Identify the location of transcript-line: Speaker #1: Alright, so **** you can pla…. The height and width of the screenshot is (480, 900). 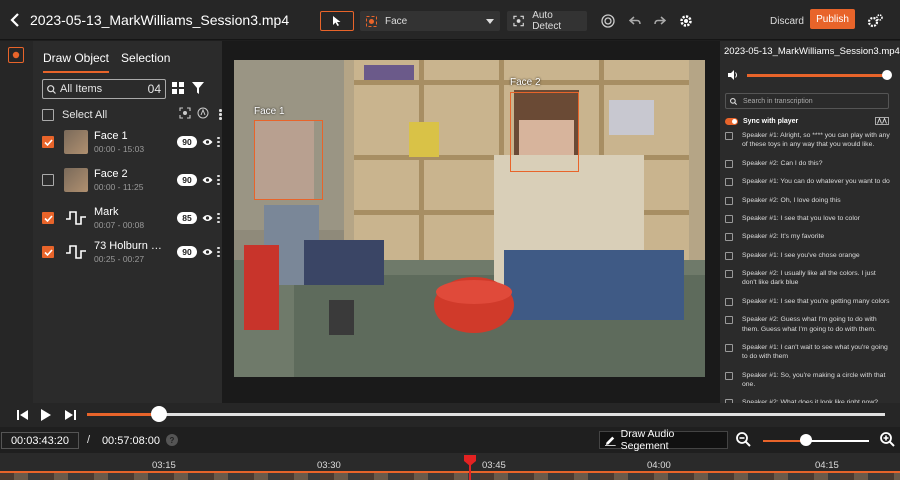
(810, 140).